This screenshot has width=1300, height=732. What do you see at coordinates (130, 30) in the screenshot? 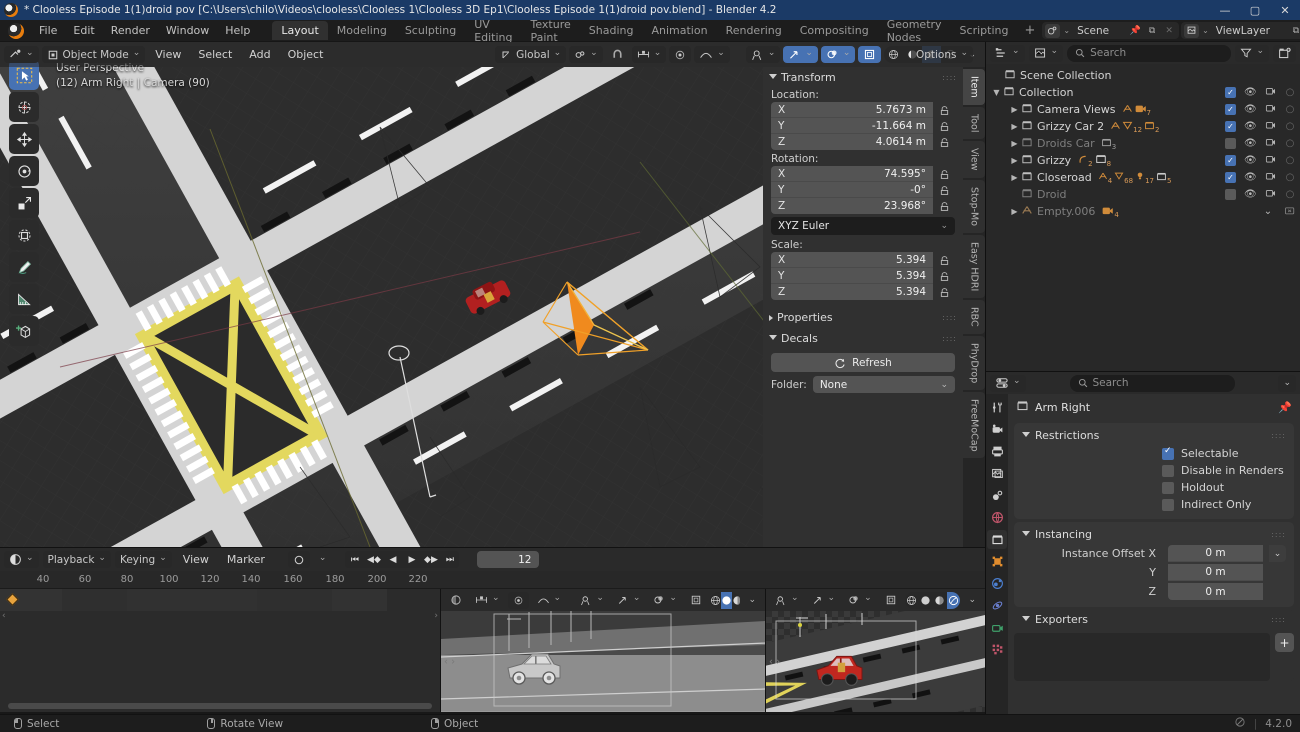
I see `menu-render: Render` at bounding box center [130, 30].